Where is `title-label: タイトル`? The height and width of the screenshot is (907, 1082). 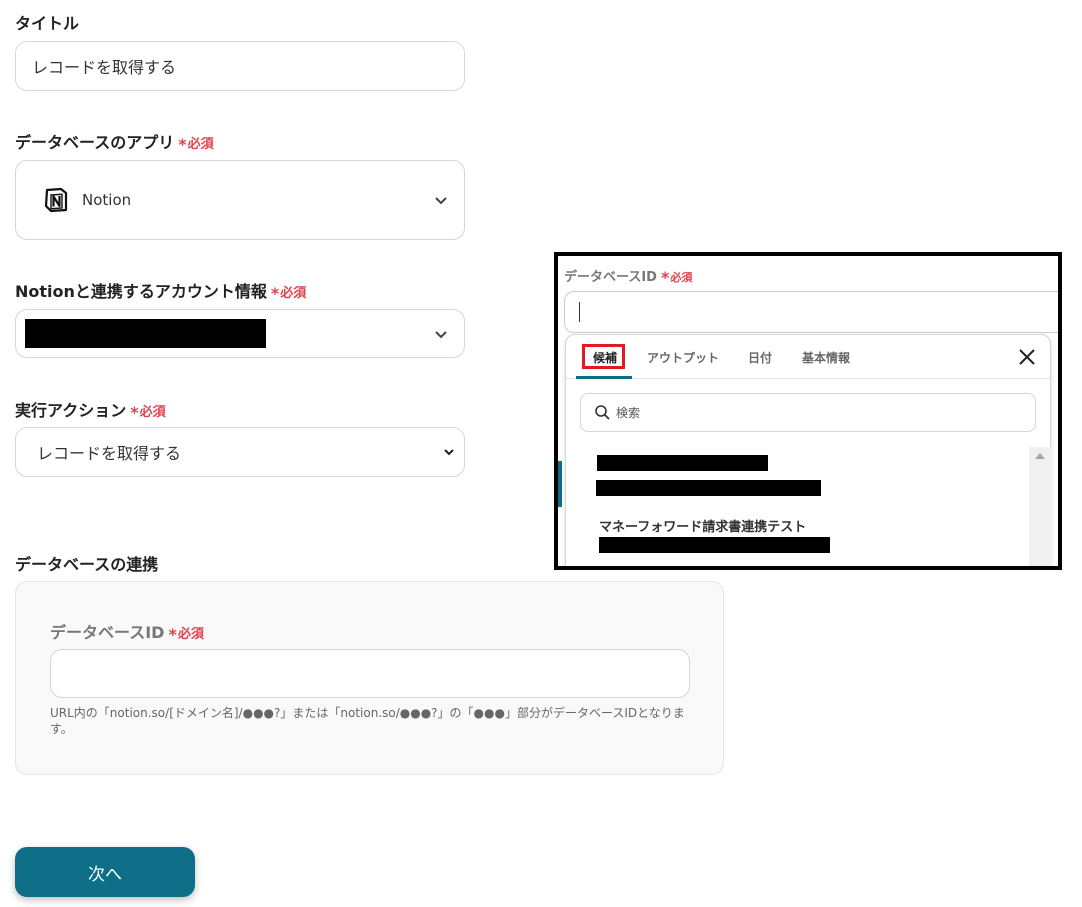 title-label: タイトル is located at coordinates (47, 23).